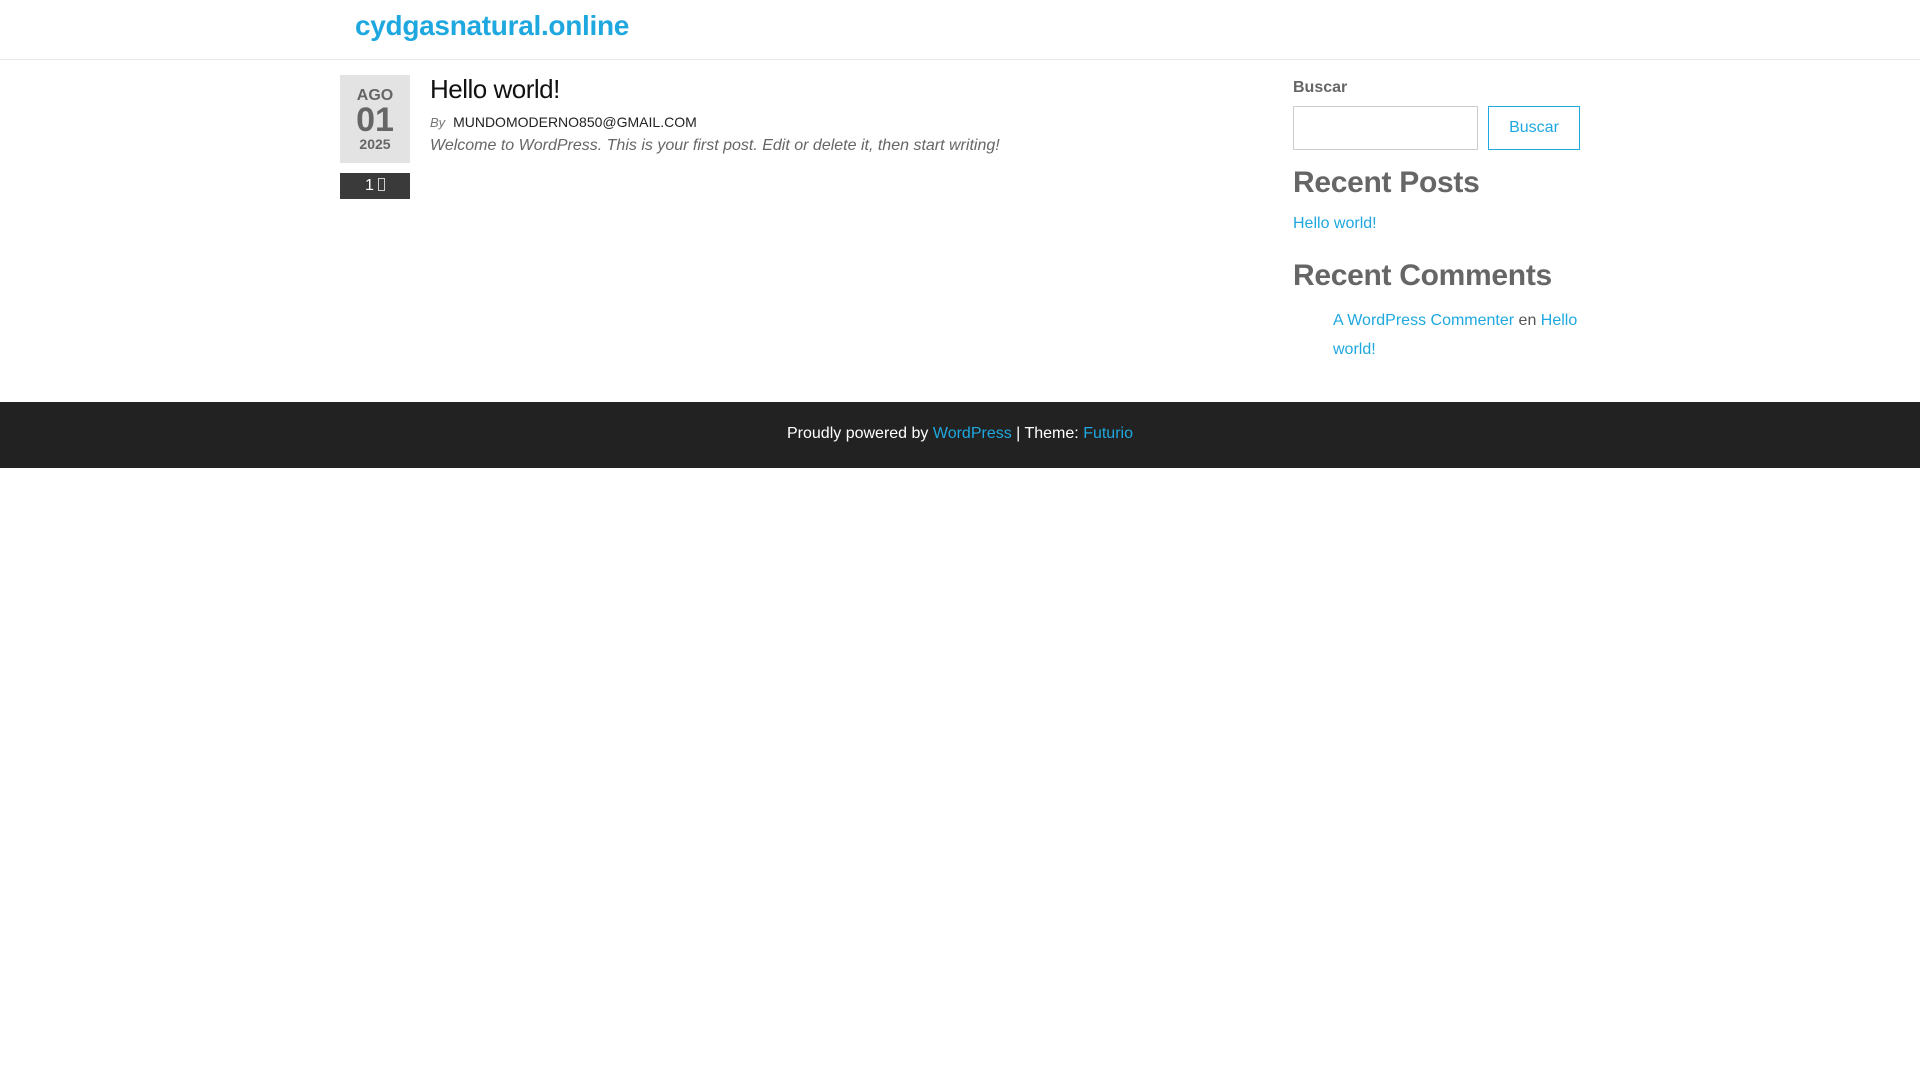  I want to click on footer-powered-by: Proudly powered by, so click(858, 433).